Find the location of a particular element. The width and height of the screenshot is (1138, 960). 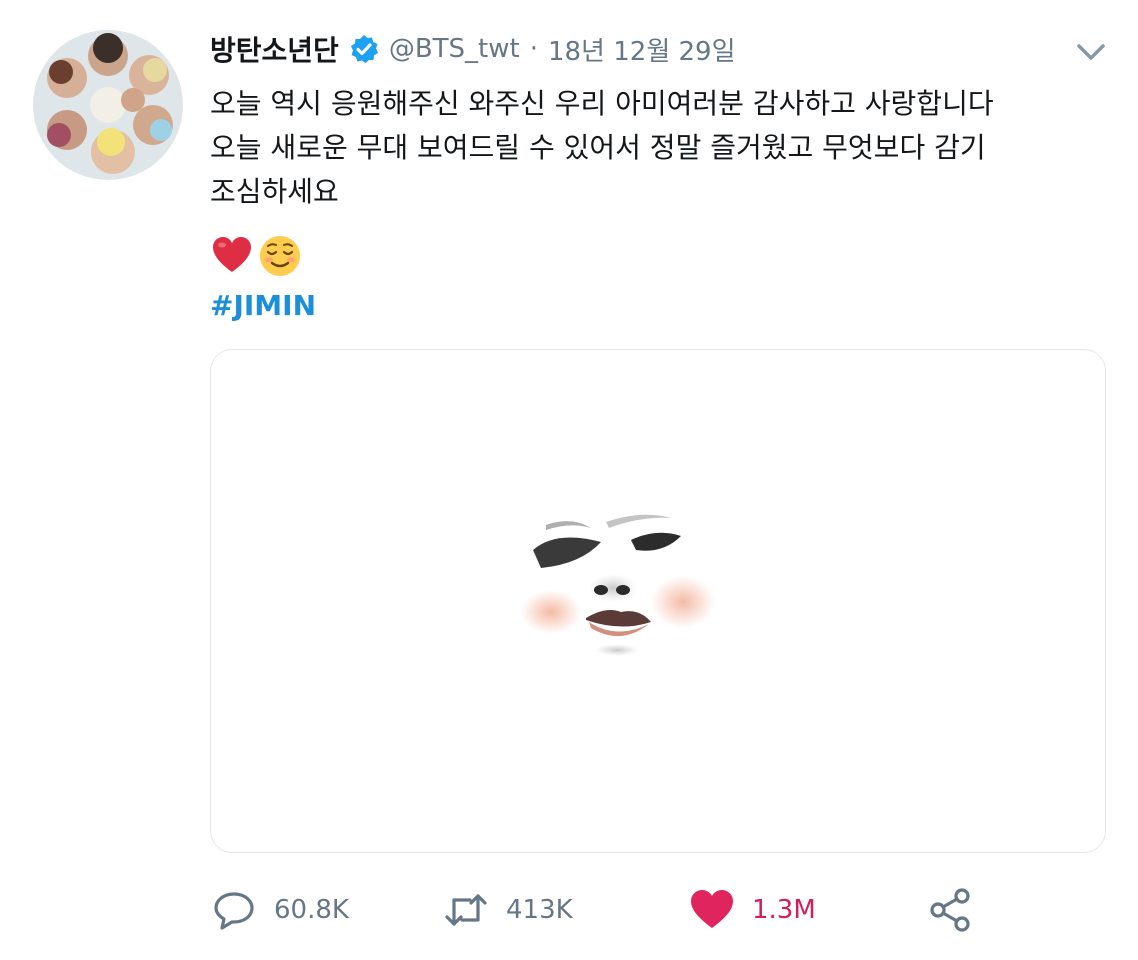

retweet-button: 413K is located at coordinates (507, 910).